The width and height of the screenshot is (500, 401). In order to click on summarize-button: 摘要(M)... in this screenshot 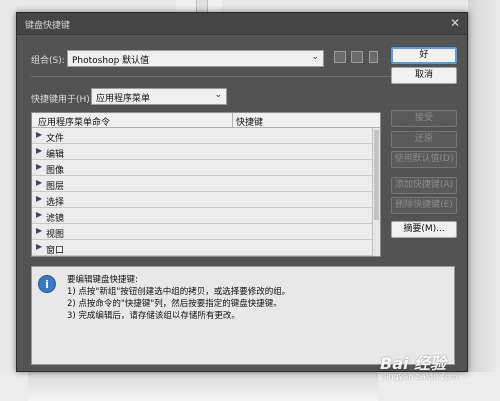, I will do `click(424, 229)`.